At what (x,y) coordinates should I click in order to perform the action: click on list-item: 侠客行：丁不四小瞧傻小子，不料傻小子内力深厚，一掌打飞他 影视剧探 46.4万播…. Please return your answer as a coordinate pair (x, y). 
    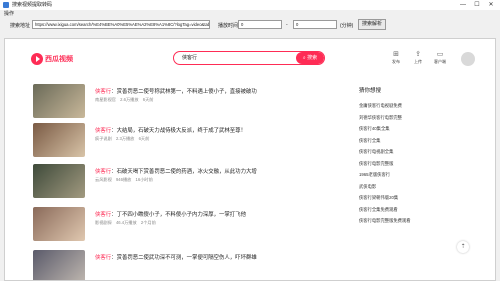
    Looking at the image, I should click on (183, 225).